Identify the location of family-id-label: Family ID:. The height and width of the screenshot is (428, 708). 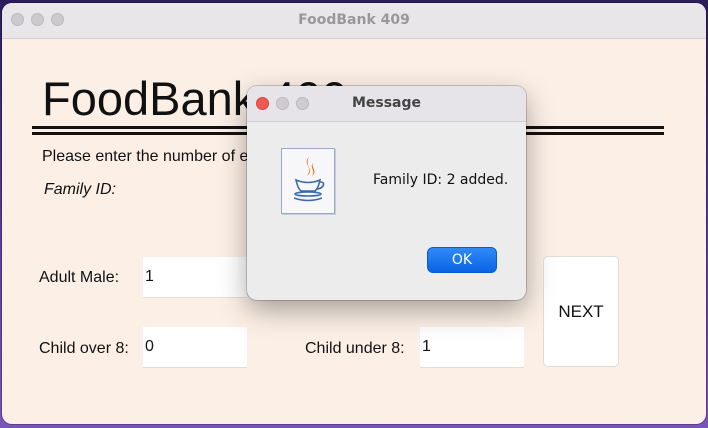
(80, 189).